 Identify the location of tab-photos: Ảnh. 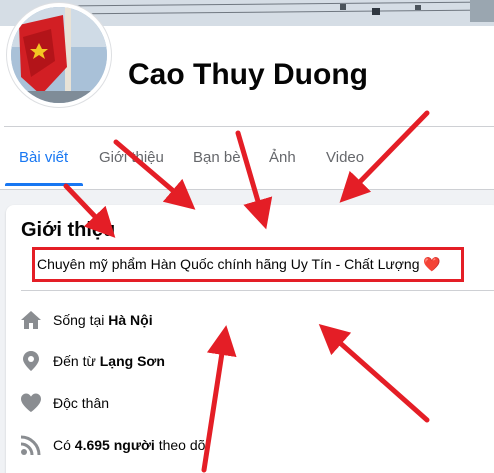
(282, 157).